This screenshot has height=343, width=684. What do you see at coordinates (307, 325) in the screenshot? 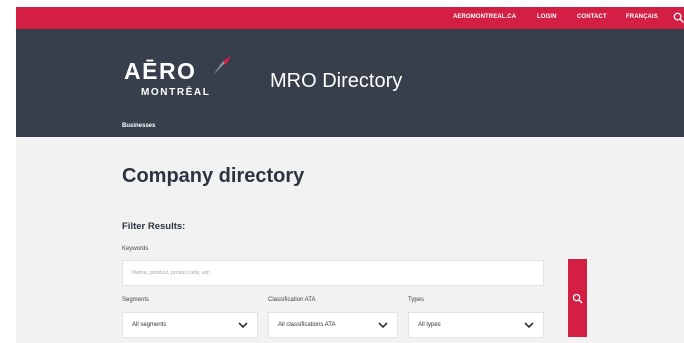
I see `classification-select-value: All classifications ATA` at bounding box center [307, 325].